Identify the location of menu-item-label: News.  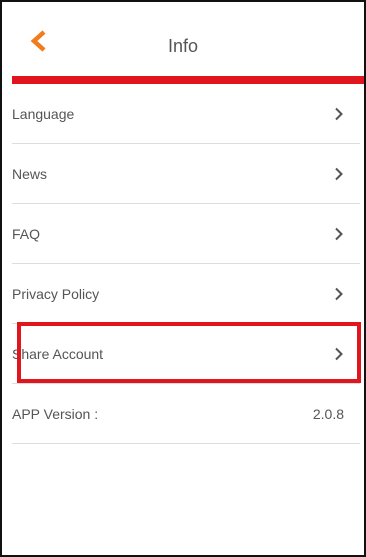
(30, 174).